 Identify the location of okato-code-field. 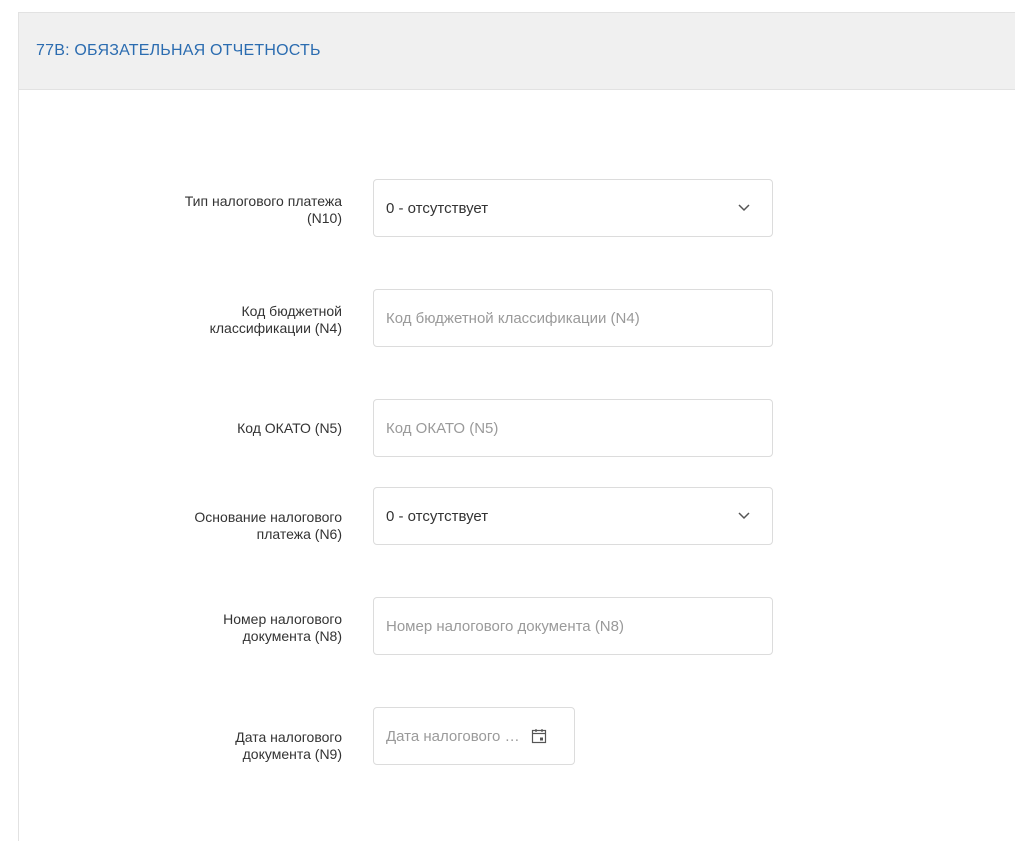
(573, 428).